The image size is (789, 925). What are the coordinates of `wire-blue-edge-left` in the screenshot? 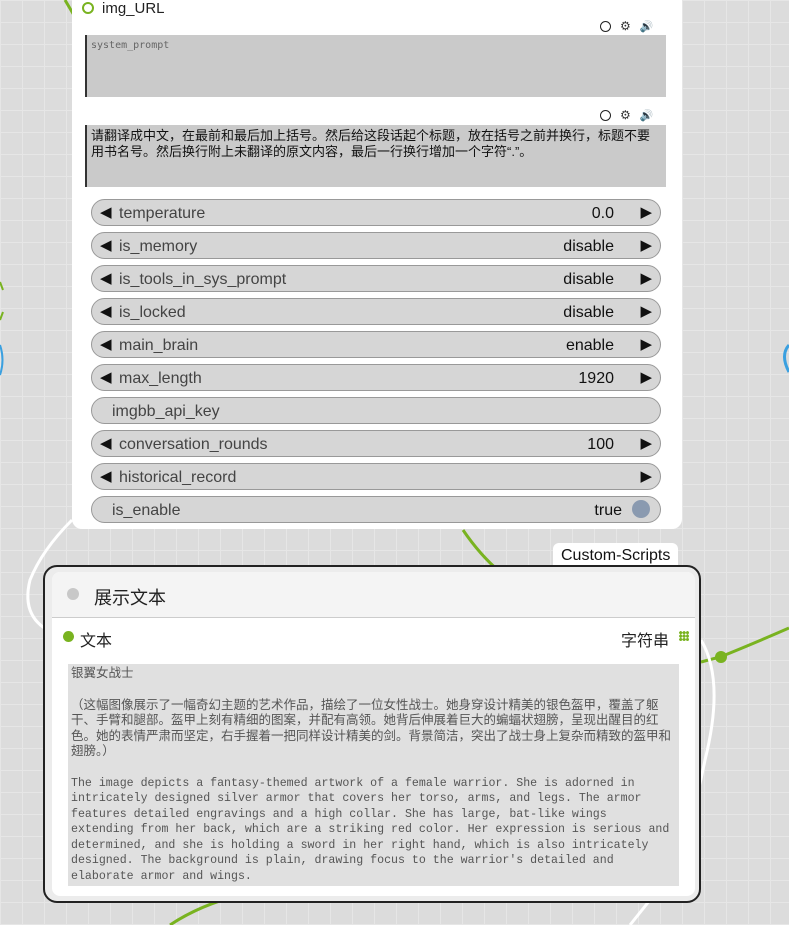 It's located at (2, 360).